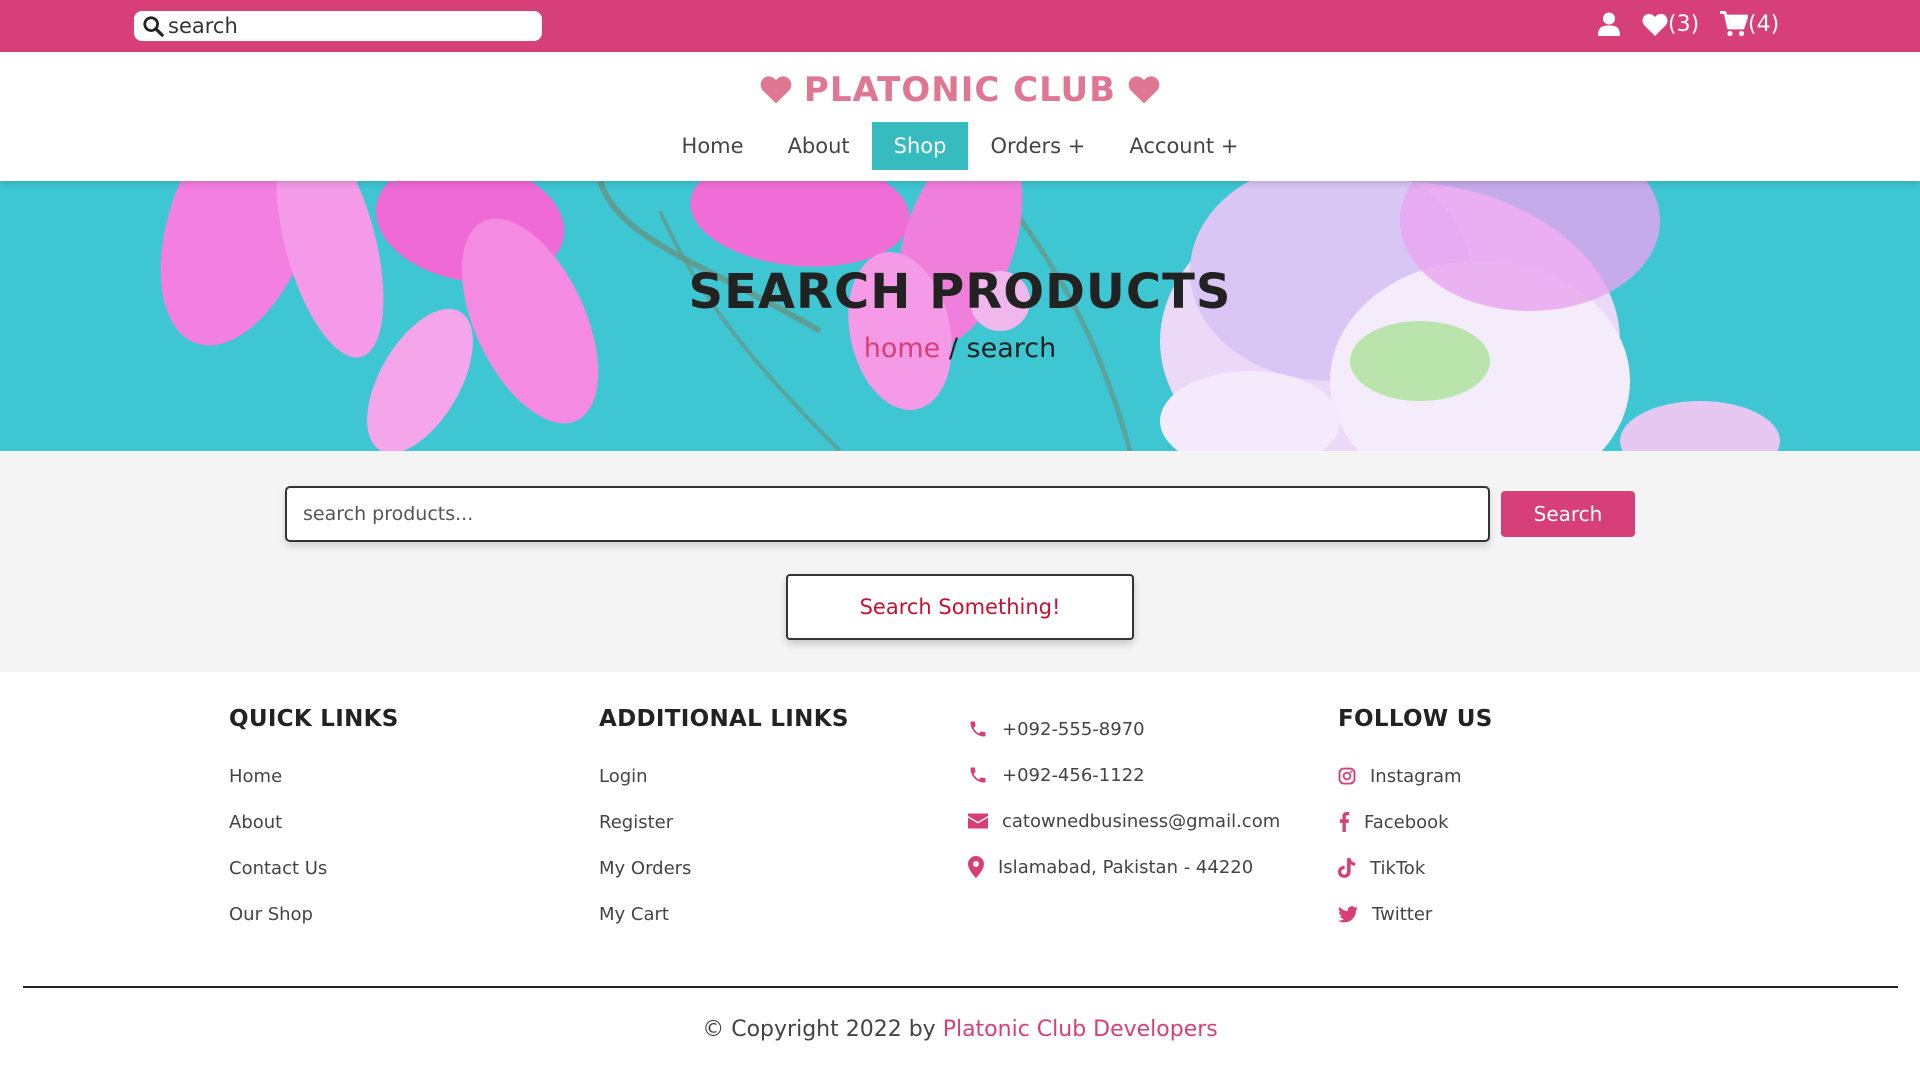 Image resolution: width=1920 pixels, height=1076 pixels. Describe the element at coordinates (314, 868) in the screenshot. I see `footer-link-contact-us: Contact Us` at that location.